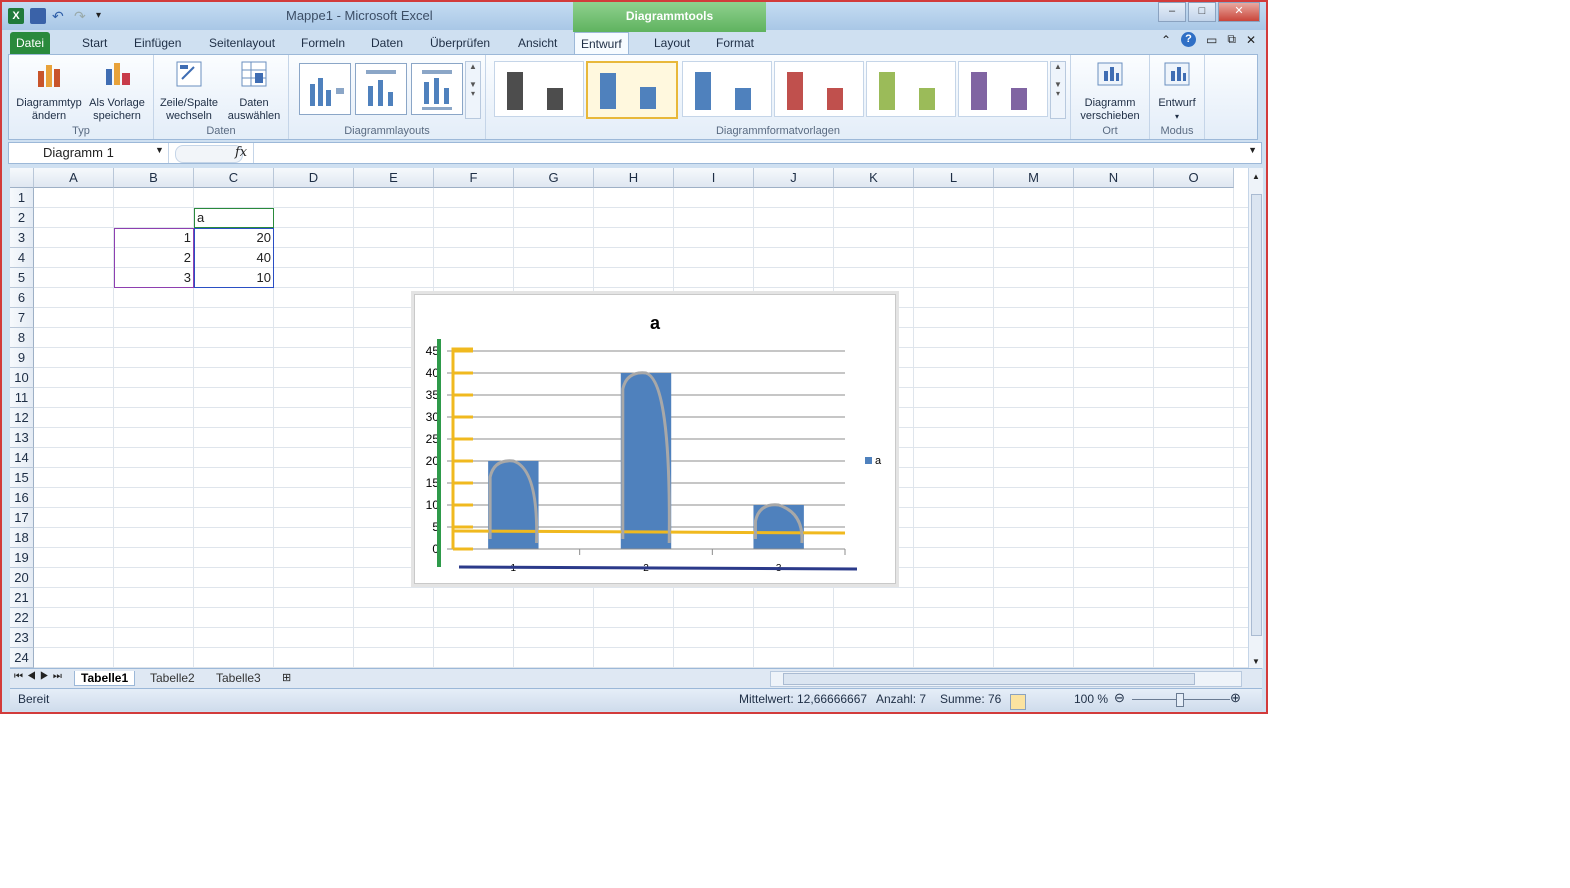 The image size is (1570, 888). Describe the element at coordinates (1034, 178) in the screenshot. I see `column-header-m: M` at that location.